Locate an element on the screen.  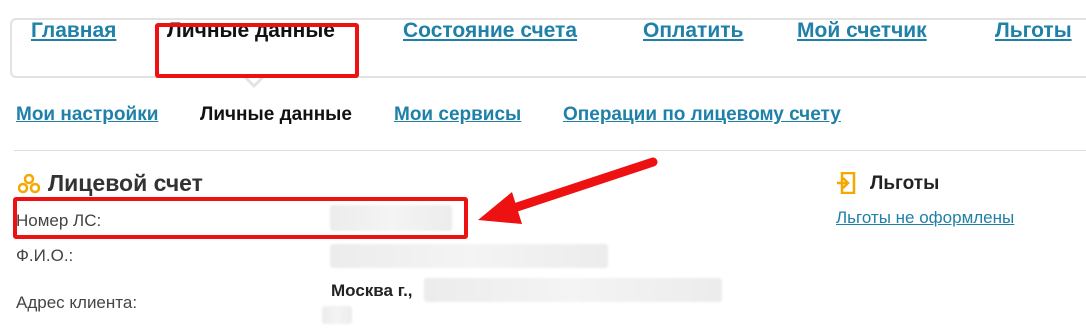
account-section-title: Лицевой счет is located at coordinates (125, 183).